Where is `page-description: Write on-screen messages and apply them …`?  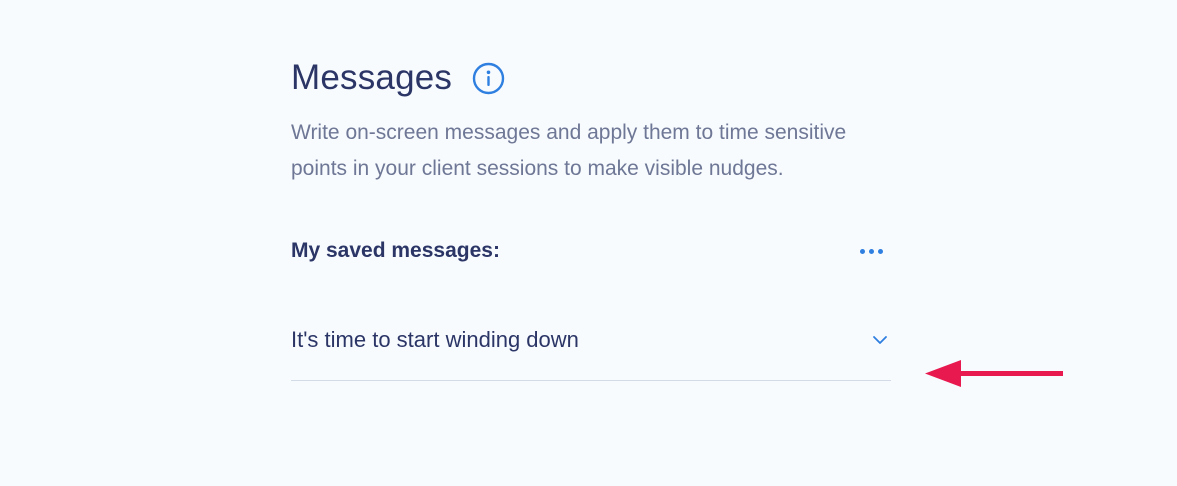
page-description: Write on-screen messages and apply them … is located at coordinates (569, 150).